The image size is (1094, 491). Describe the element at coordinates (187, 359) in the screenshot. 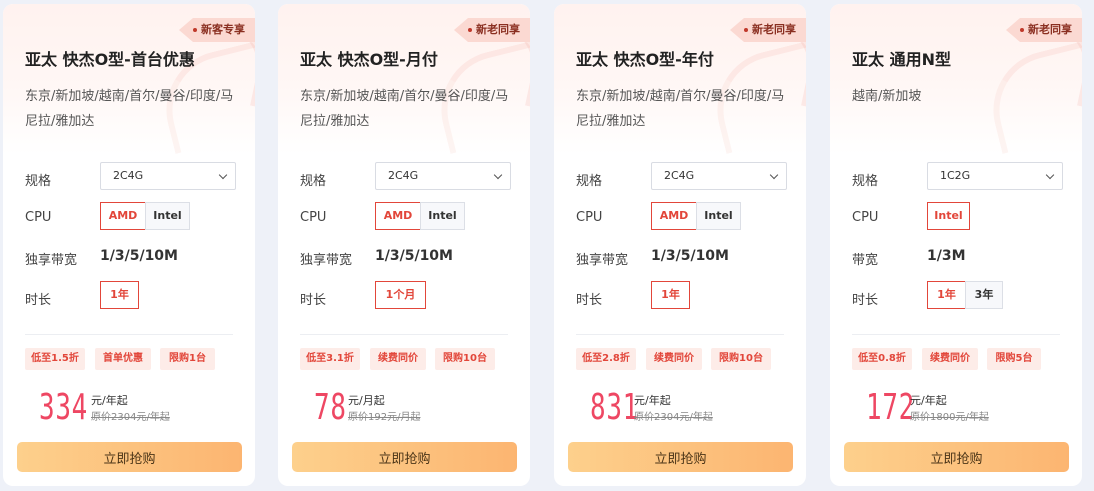

I see `limit-chip: 限购1台` at that location.